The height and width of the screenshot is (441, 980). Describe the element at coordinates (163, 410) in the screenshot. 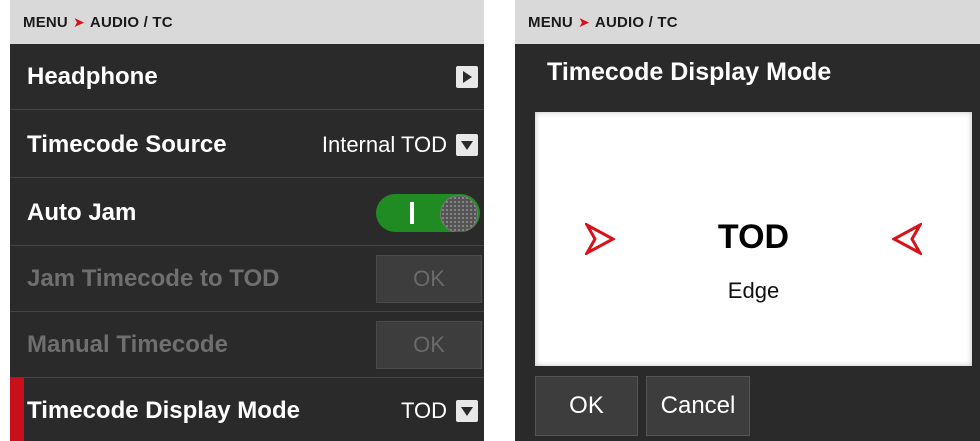

I see `menu-item-label: Timecode Display Mode` at that location.